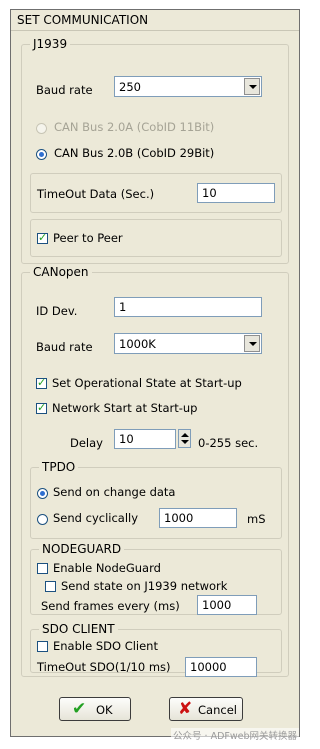  What do you see at coordinates (185, 435) in the screenshot?
I see `spin-up-icon` at bounding box center [185, 435].